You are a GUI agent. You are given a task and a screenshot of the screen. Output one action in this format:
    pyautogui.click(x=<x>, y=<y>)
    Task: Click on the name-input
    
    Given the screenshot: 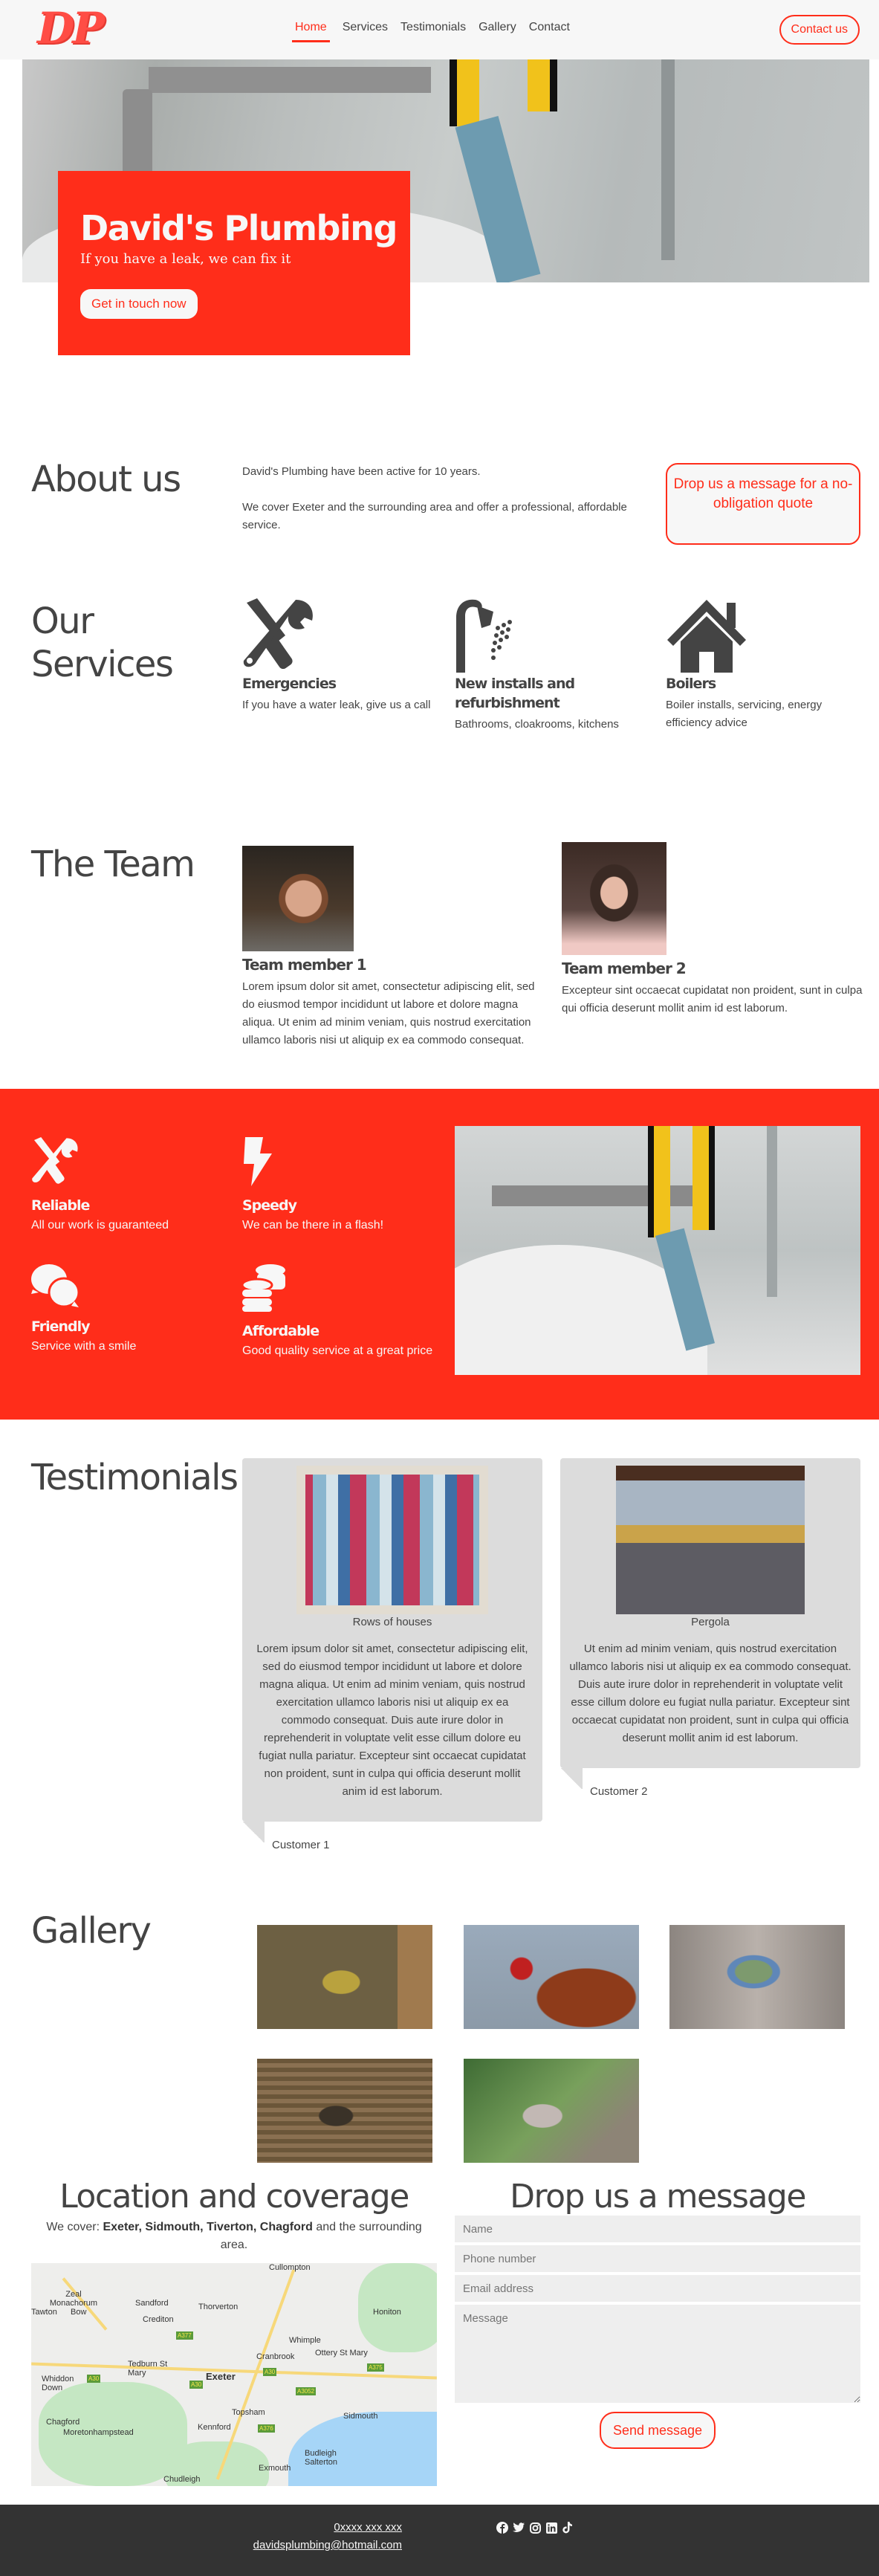 What is the action you would take?
    pyautogui.click(x=657, y=2229)
    